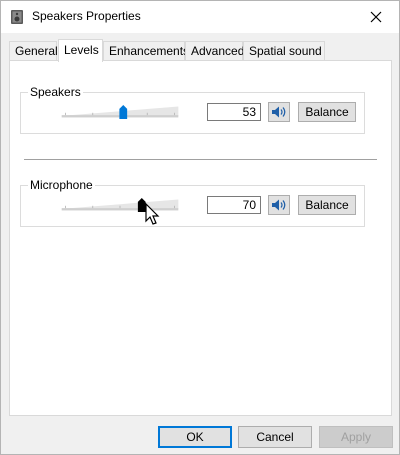  I want to click on microphone-mute-button, so click(279, 205).